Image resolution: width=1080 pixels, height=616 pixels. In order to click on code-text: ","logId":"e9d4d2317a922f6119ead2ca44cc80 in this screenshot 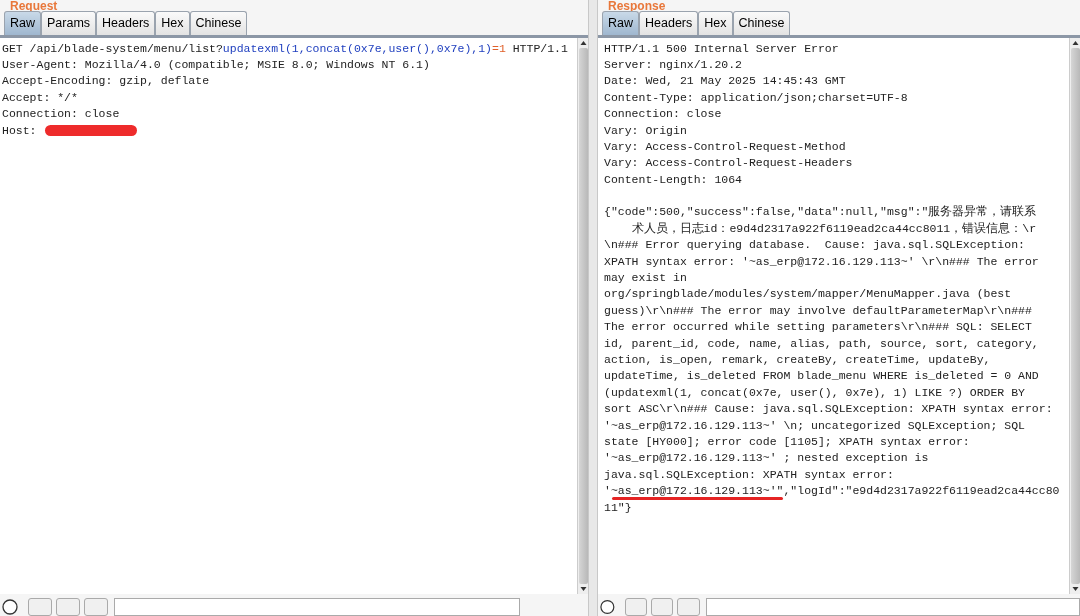, I will do `click(918, 491)`.